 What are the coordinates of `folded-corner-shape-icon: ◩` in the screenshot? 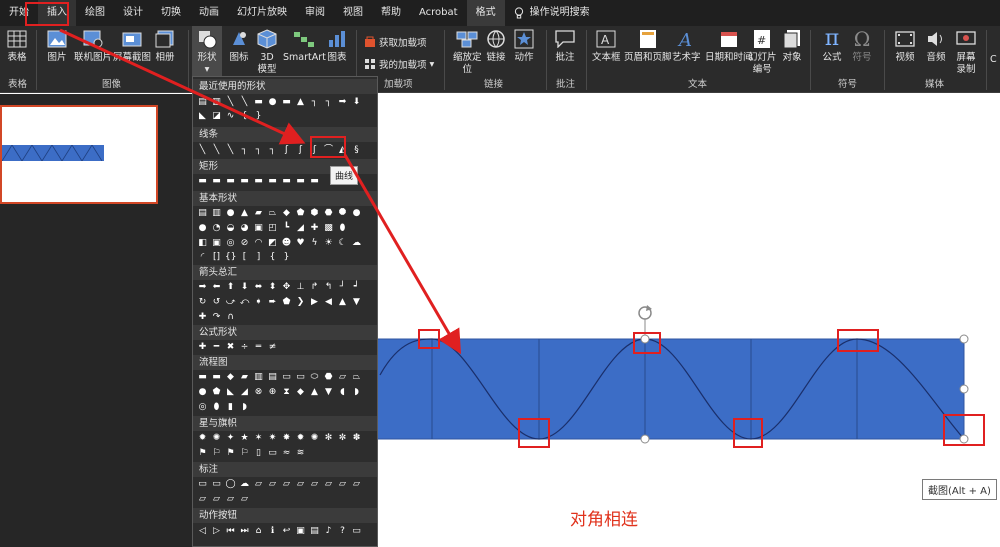 It's located at (272, 243).